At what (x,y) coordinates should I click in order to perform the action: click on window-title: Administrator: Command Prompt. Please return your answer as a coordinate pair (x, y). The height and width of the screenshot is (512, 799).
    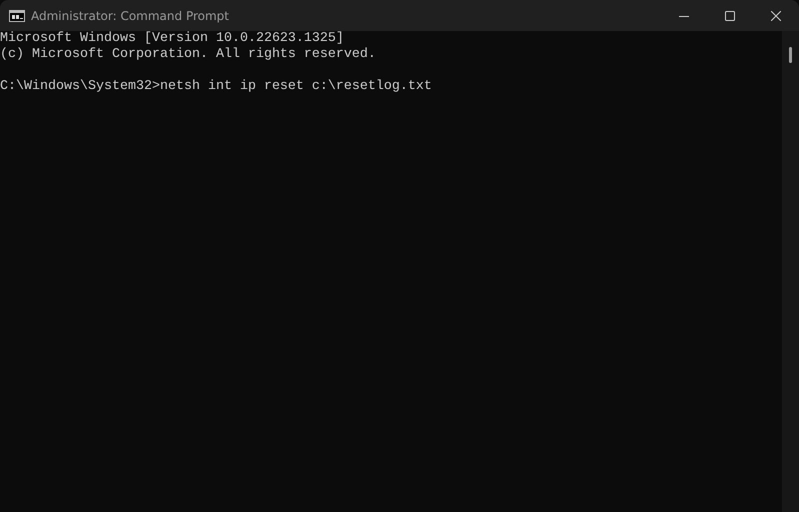
    Looking at the image, I should click on (130, 15).